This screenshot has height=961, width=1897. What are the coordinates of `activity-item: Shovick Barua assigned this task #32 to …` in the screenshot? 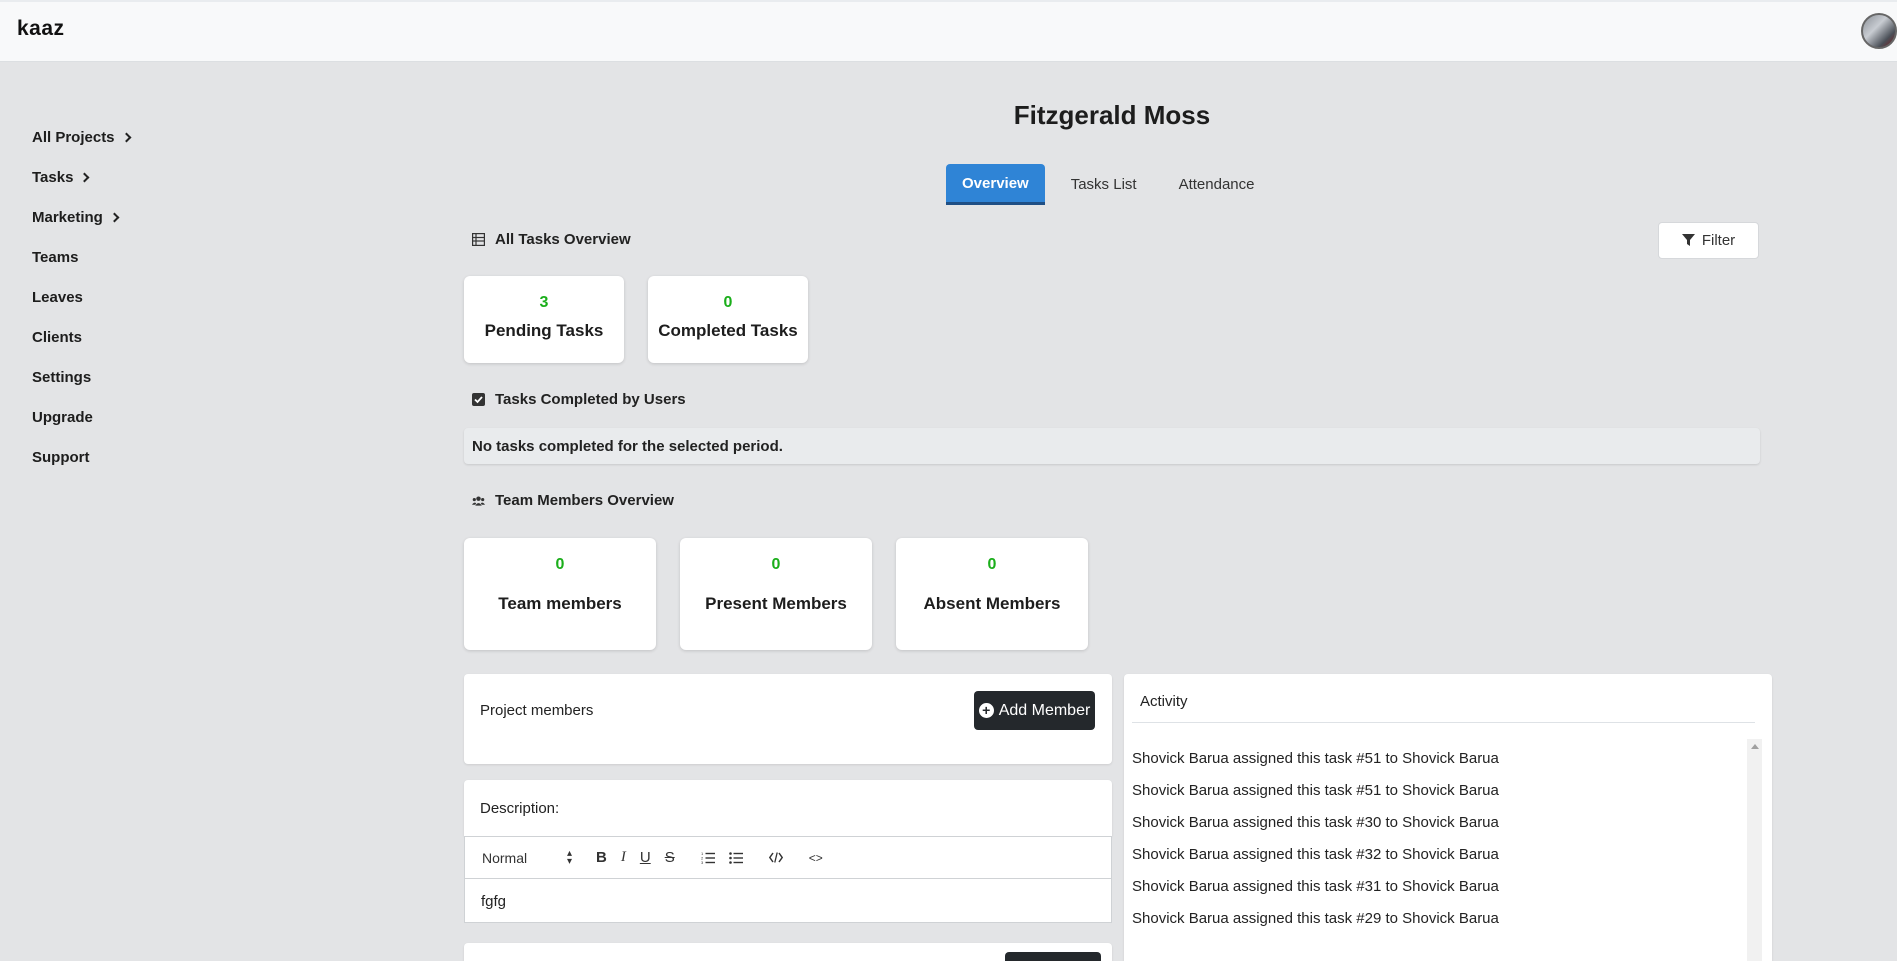 It's located at (1315, 854).